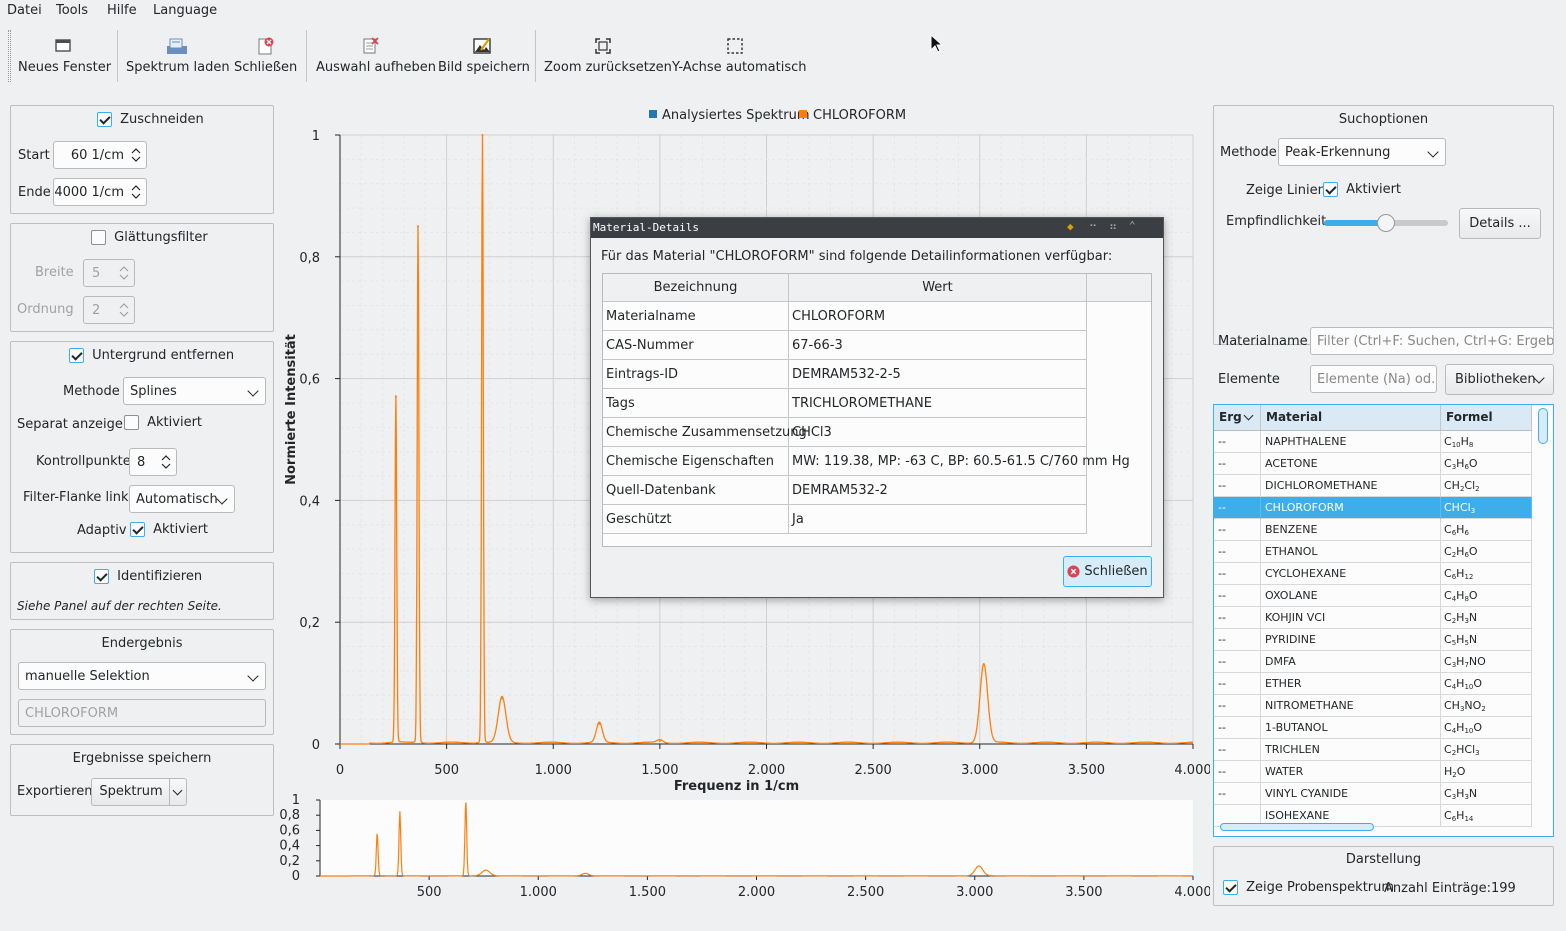 The width and height of the screenshot is (1566, 931). I want to click on result-mode-select: manuelle Selektion, so click(142, 676).